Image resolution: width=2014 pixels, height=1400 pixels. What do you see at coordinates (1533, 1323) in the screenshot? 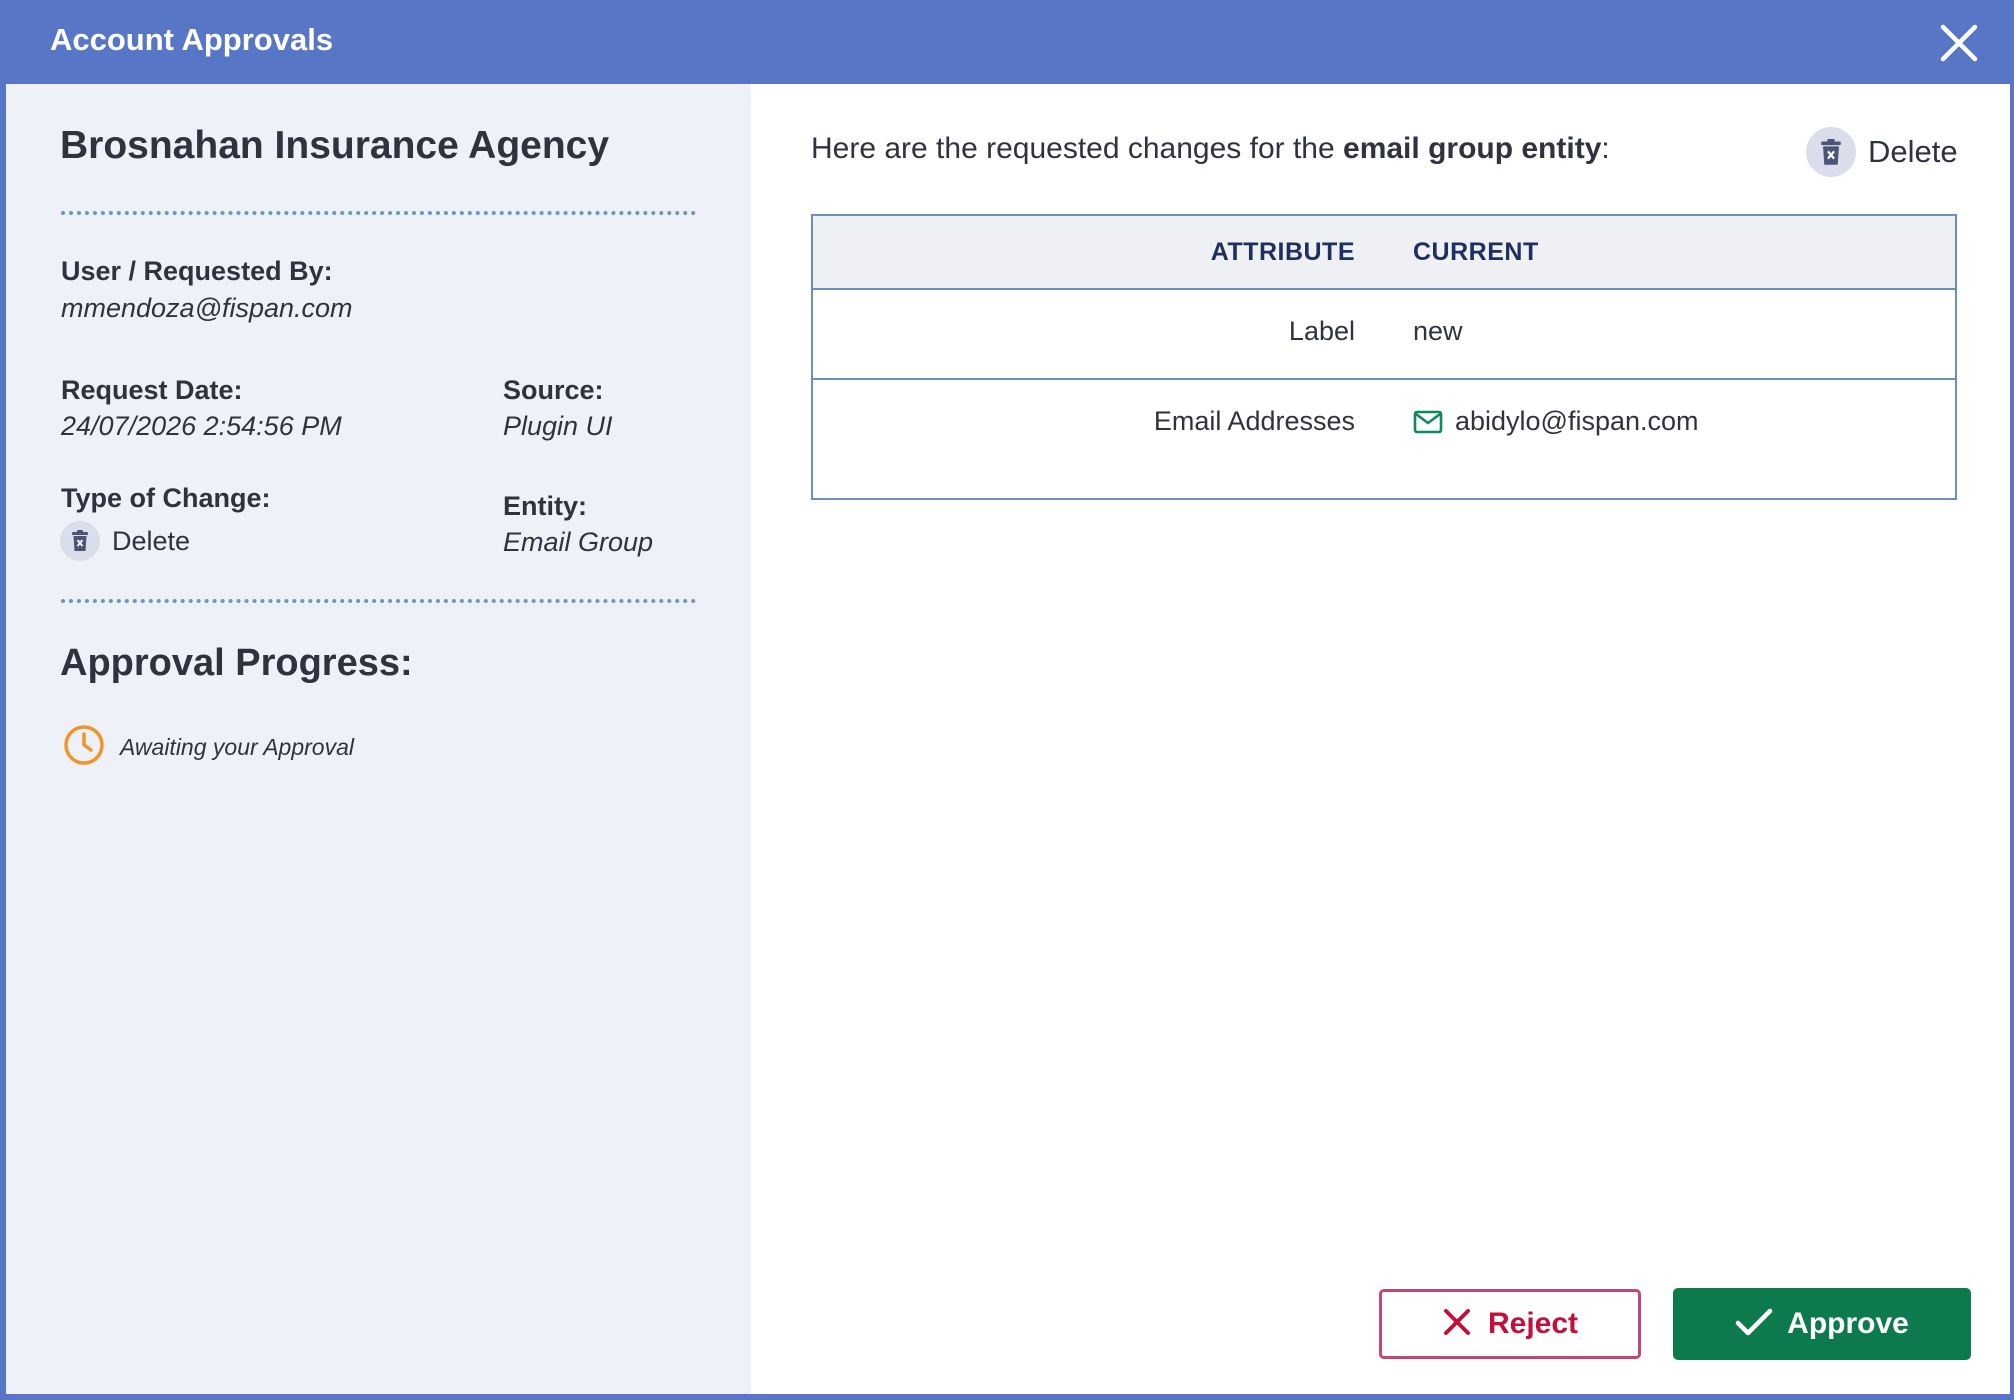
I see `reject-button-label: Reject` at bounding box center [1533, 1323].